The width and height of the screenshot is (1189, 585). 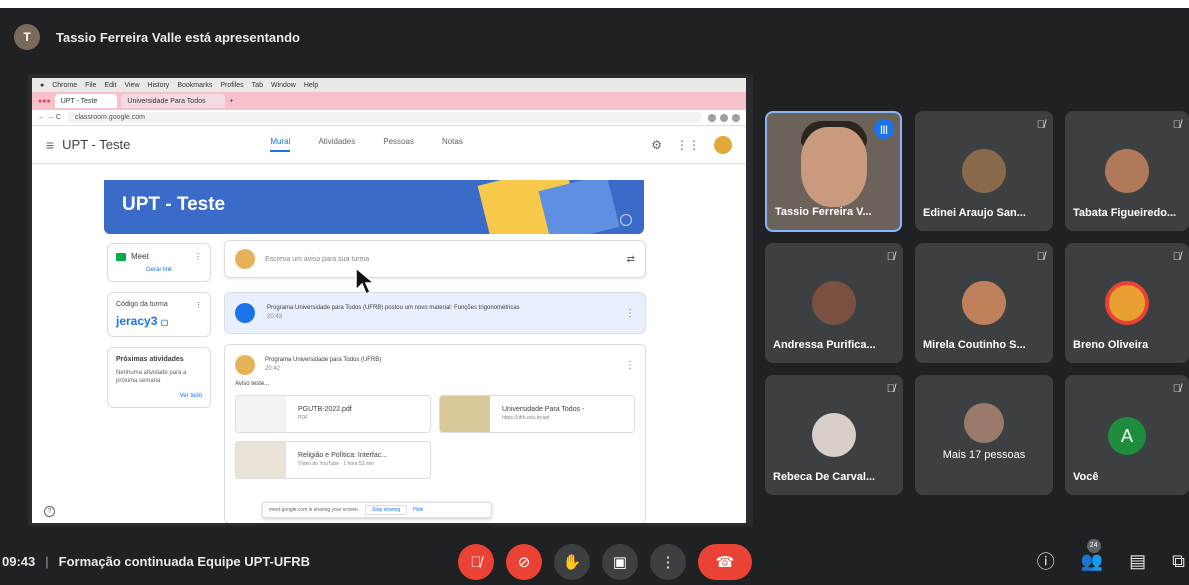 I want to click on window-controls-icon: ●●●, so click(x=44, y=101).